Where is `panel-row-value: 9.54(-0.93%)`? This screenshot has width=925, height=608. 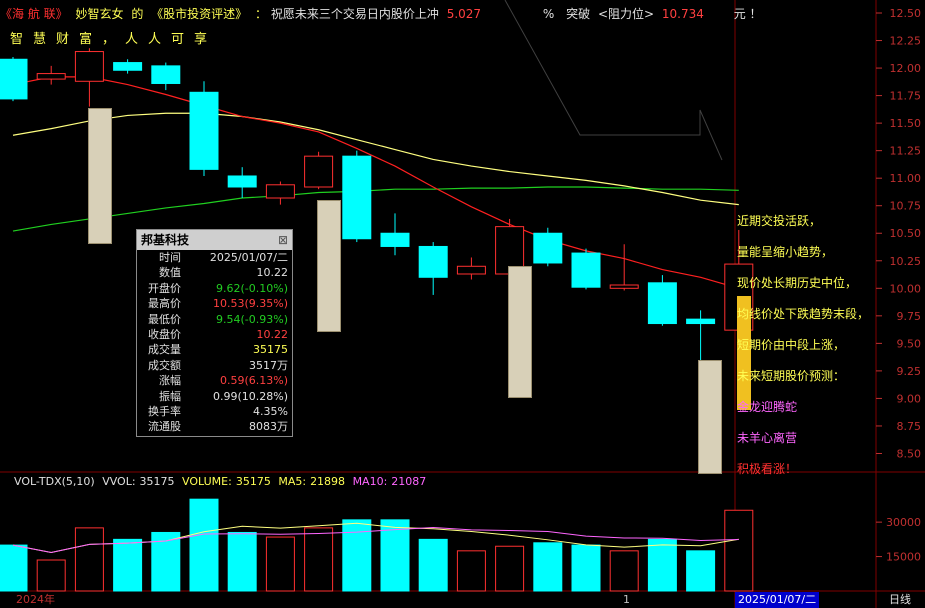
panel-row-value: 9.54(-0.93%) is located at coordinates (252, 319).